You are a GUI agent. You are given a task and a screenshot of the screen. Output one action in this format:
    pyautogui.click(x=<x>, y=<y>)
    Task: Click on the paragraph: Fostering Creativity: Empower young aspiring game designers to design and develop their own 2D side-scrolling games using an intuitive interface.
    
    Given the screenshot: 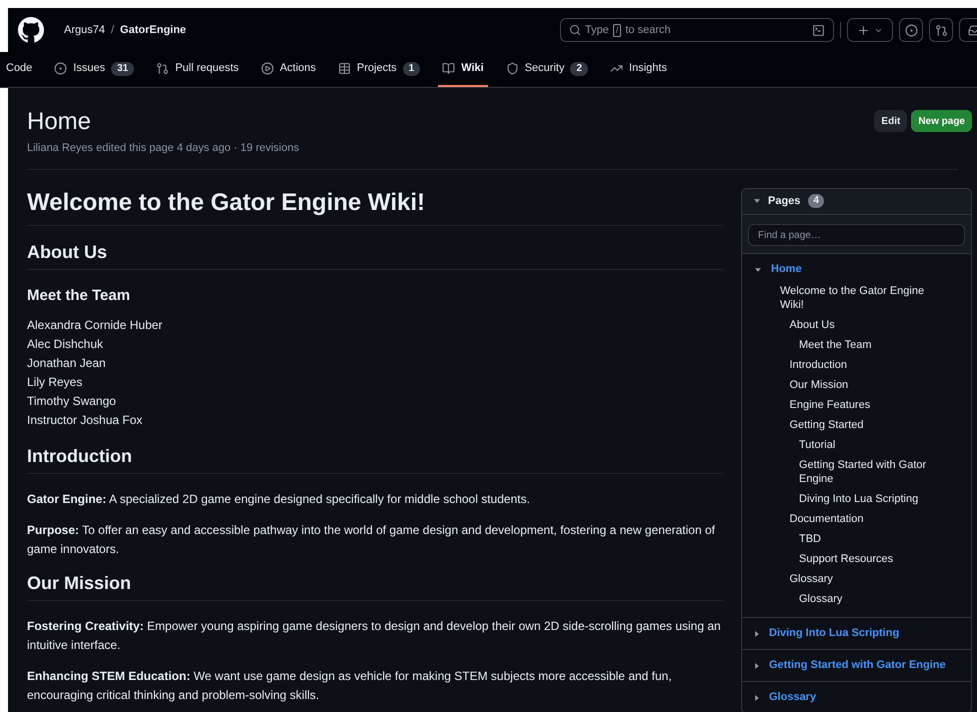 What is the action you would take?
    pyautogui.click(x=374, y=636)
    